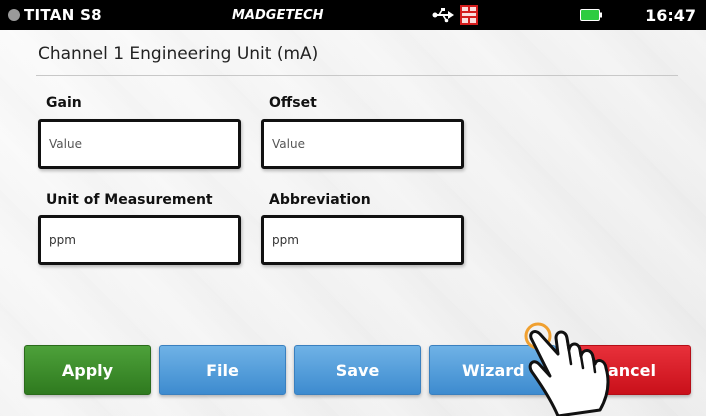 The height and width of the screenshot is (416, 706). I want to click on data-logger-icon, so click(469, 15).